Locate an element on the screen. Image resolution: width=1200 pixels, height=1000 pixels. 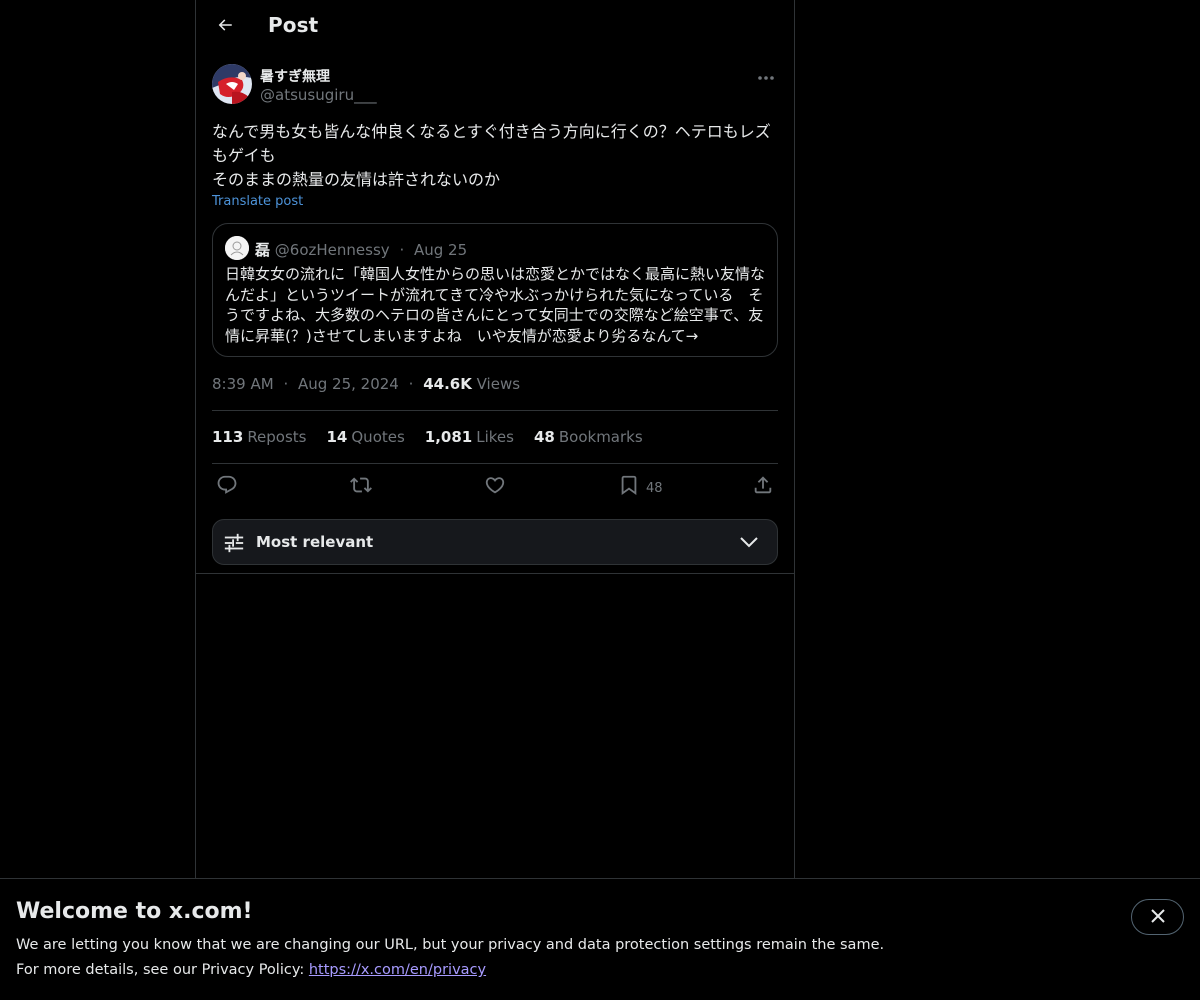
author-handle: @atsusugiru___ is located at coordinates (318, 95).